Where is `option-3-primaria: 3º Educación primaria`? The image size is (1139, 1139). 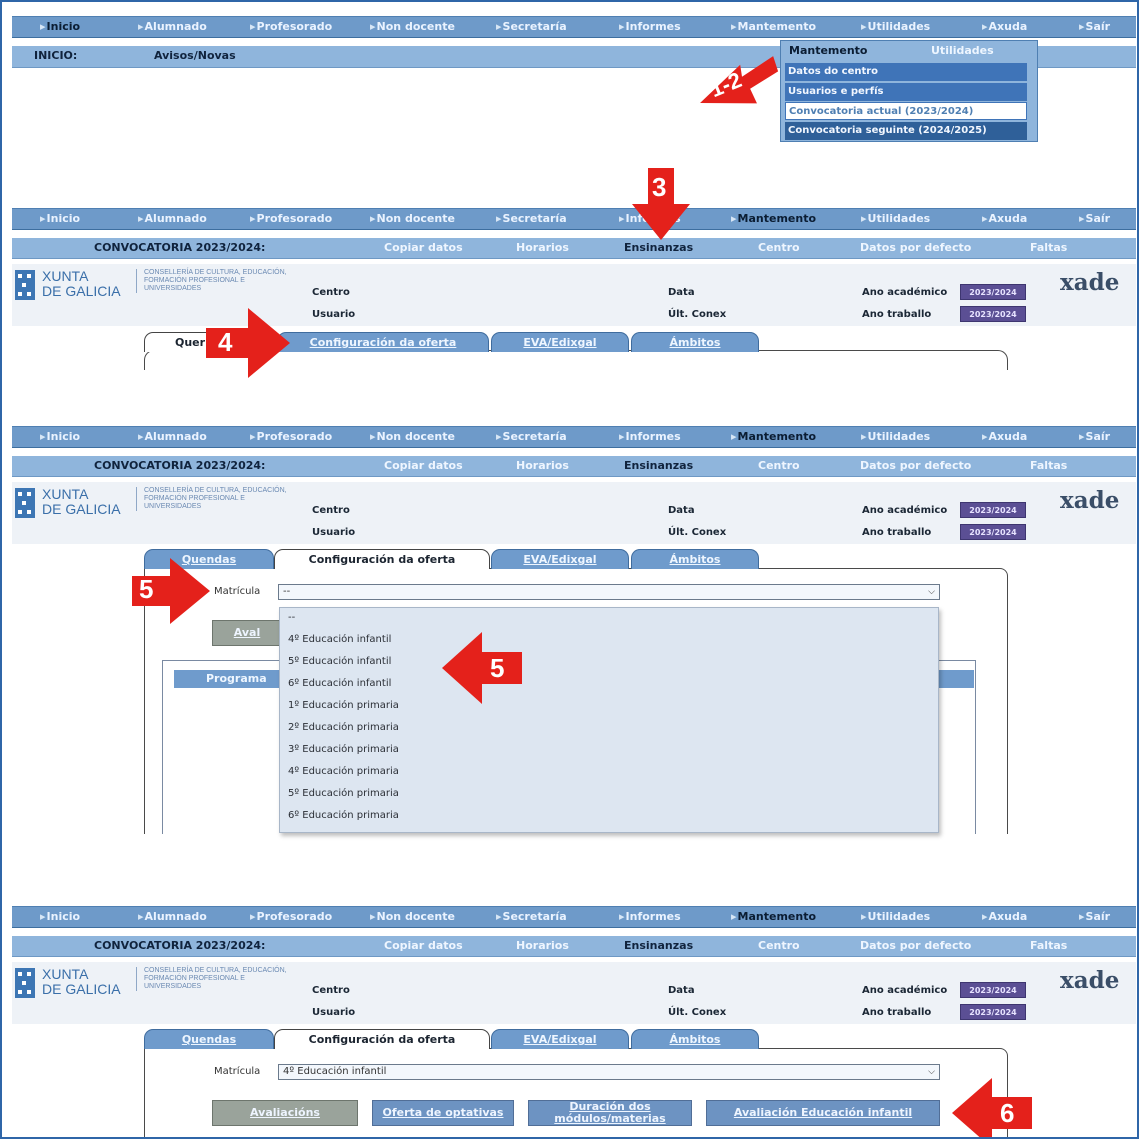 option-3-primaria: 3º Educación primaria is located at coordinates (343, 749).